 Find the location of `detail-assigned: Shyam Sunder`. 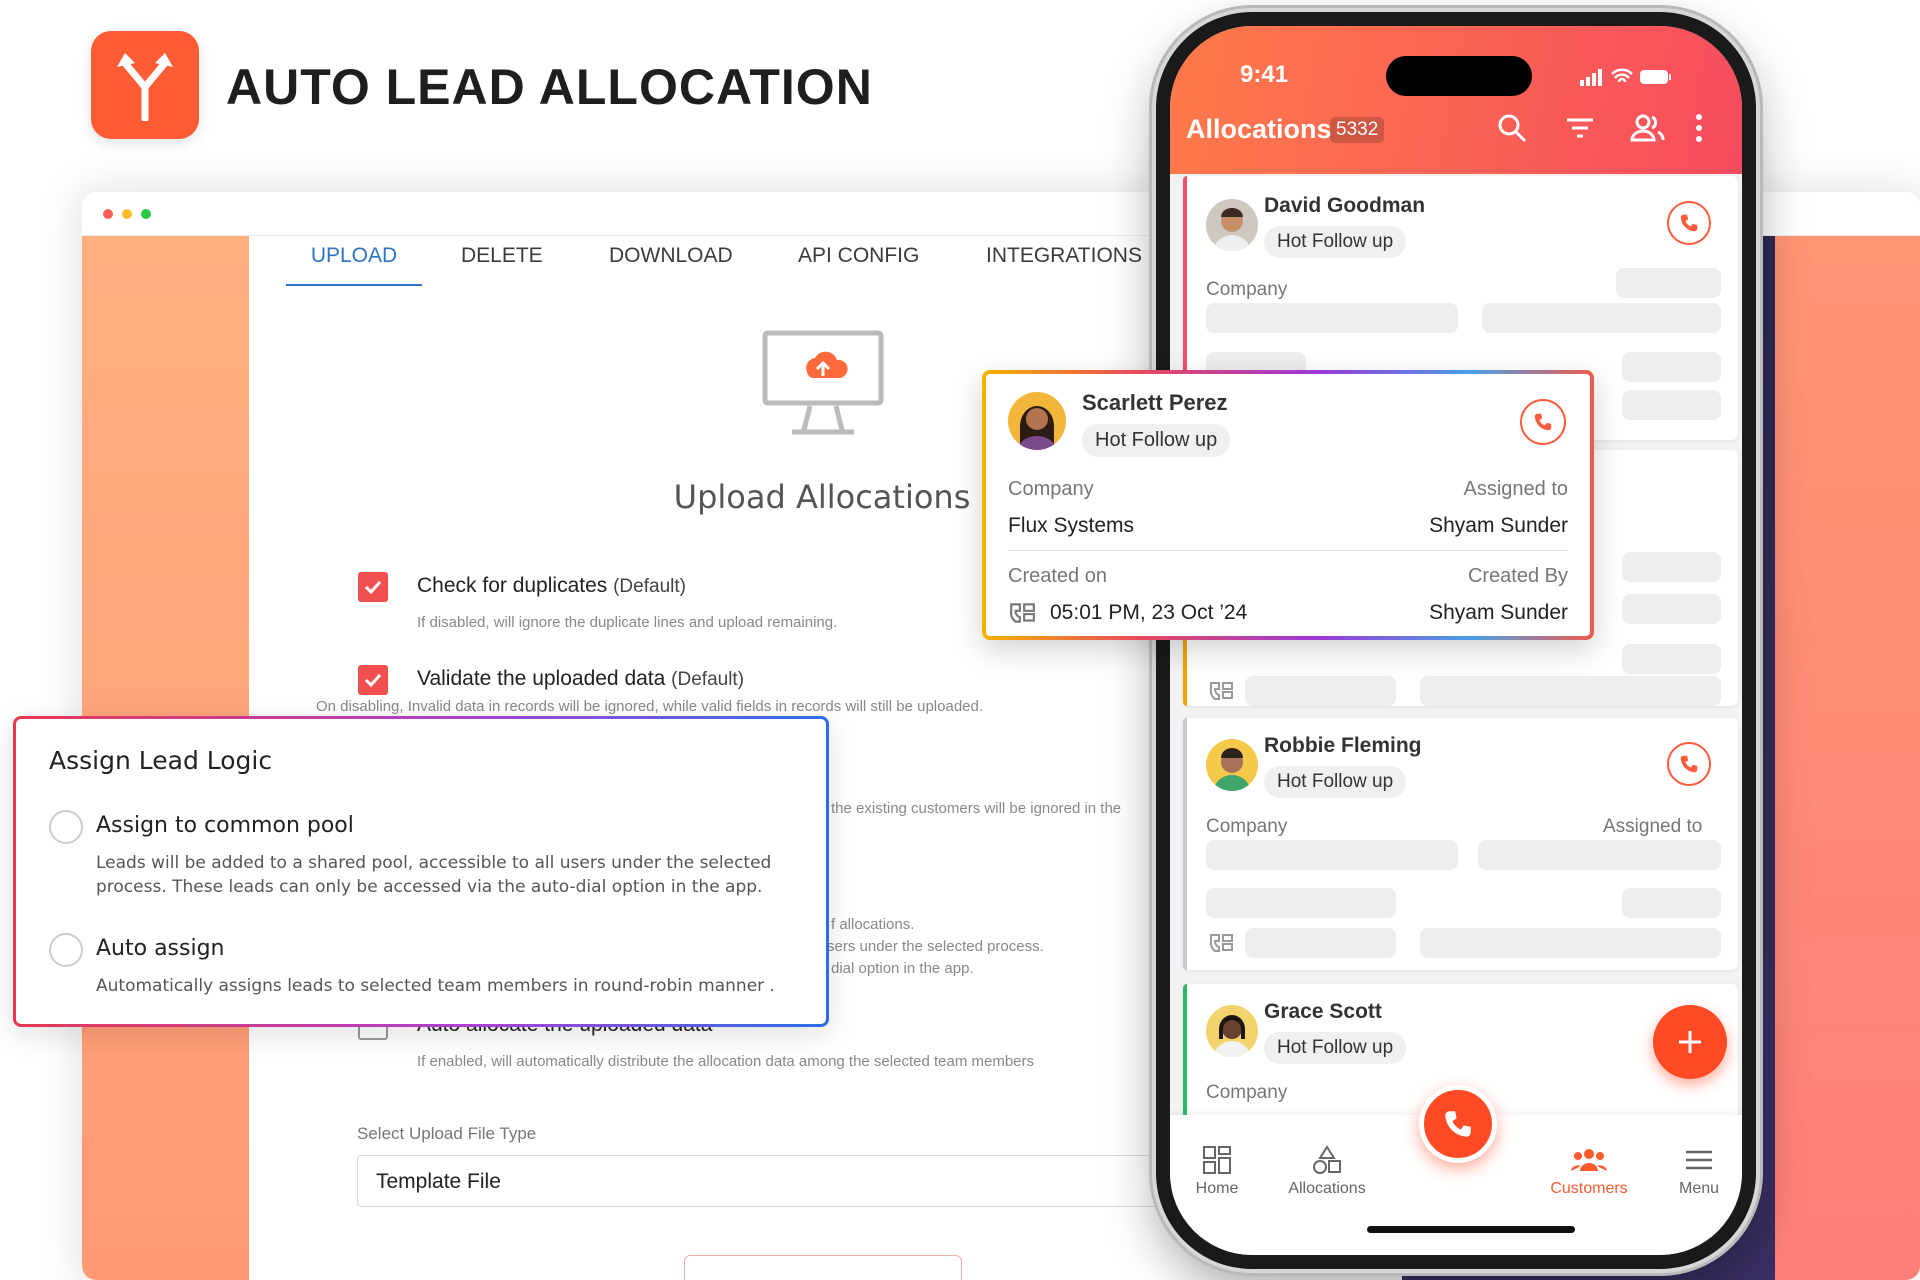

detail-assigned: Shyam Sunder is located at coordinates (1498, 525).